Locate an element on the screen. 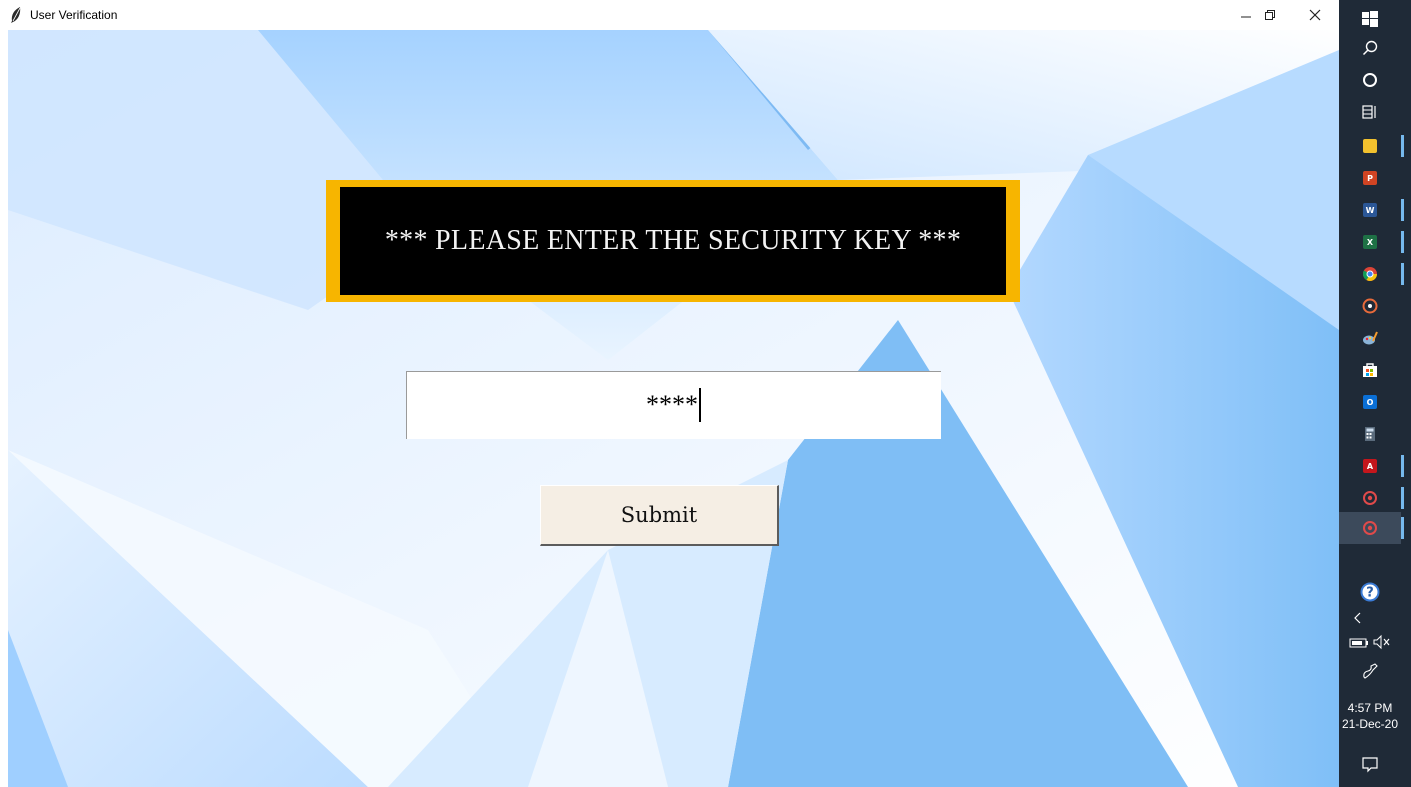 This screenshot has width=1411, height=787. clock-time: 4:57 PM is located at coordinates (1370, 708).